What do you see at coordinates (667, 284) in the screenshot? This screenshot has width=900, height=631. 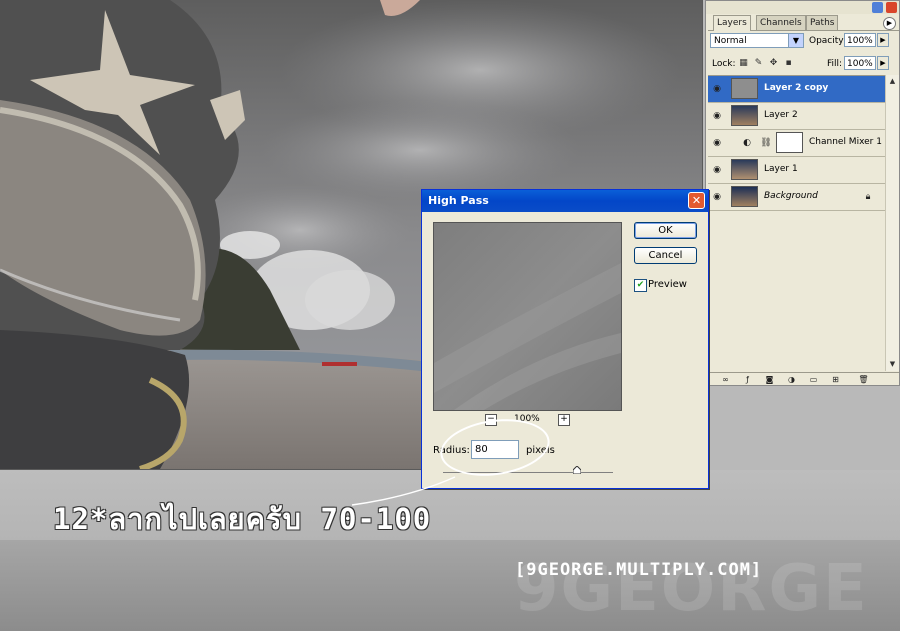 I see `preview-label: Preview` at bounding box center [667, 284].